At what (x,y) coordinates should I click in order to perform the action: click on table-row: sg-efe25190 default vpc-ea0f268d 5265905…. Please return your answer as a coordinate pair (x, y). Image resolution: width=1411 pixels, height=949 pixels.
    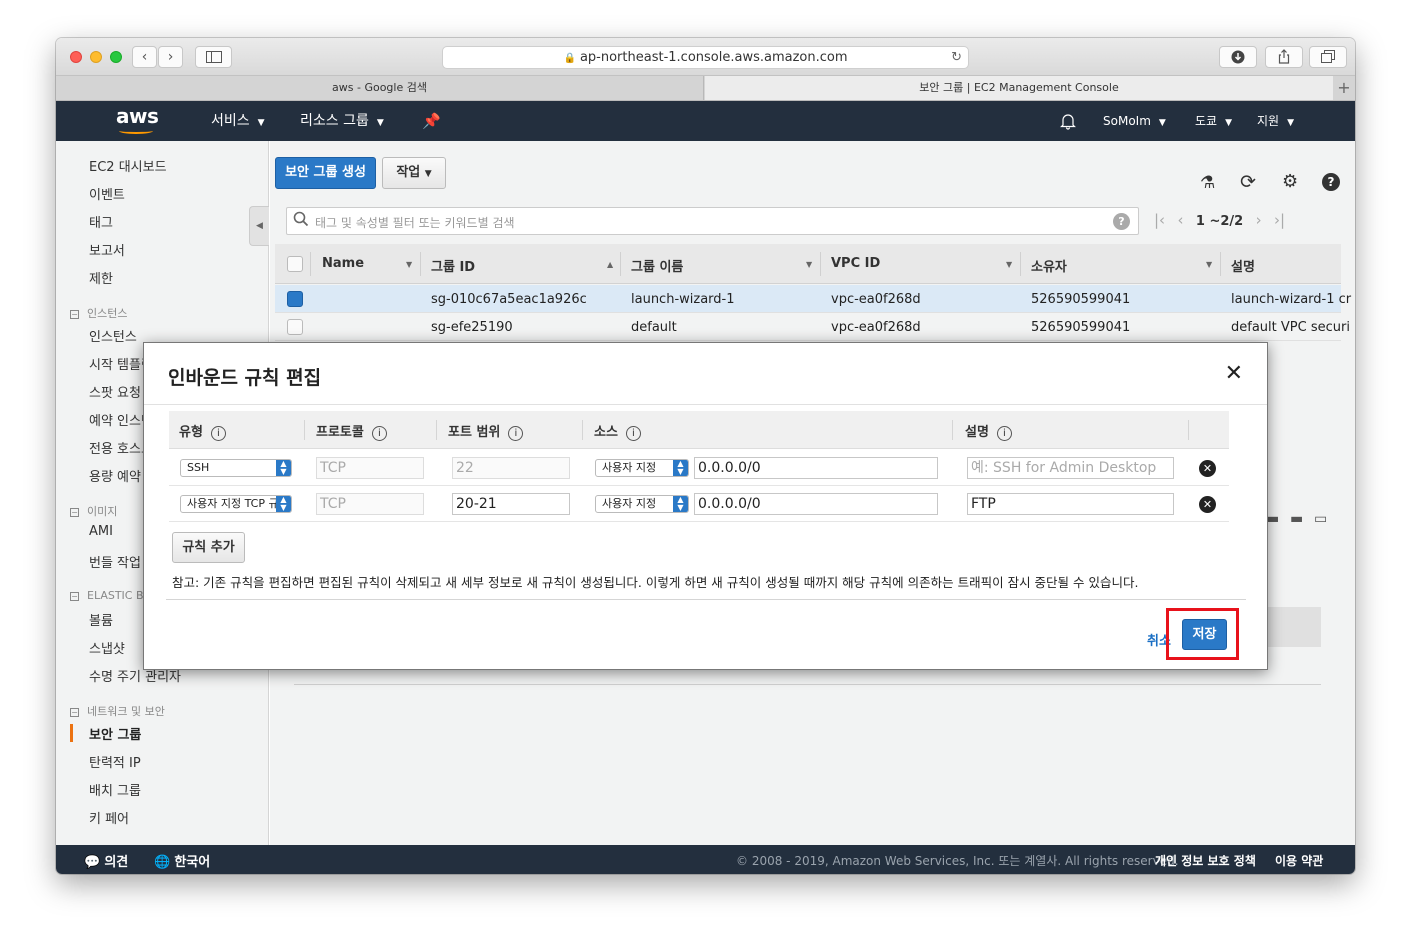
    Looking at the image, I should click on (812, 327).